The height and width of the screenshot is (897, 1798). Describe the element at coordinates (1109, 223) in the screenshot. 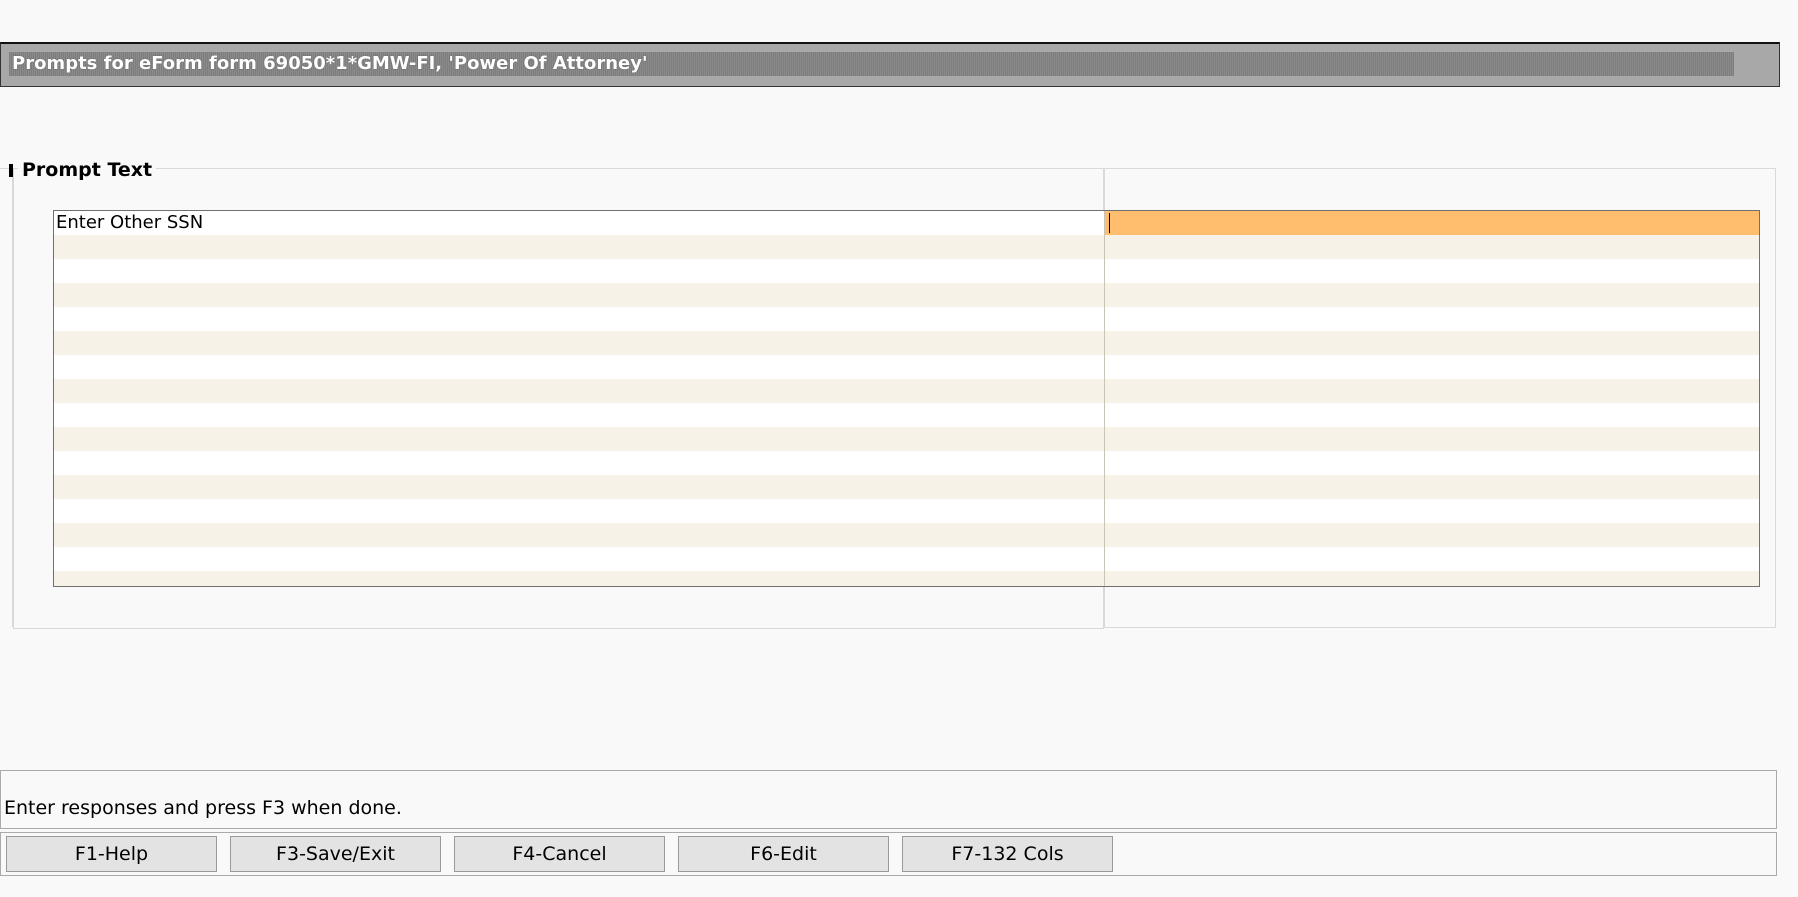

I see `text-caret` at that location.